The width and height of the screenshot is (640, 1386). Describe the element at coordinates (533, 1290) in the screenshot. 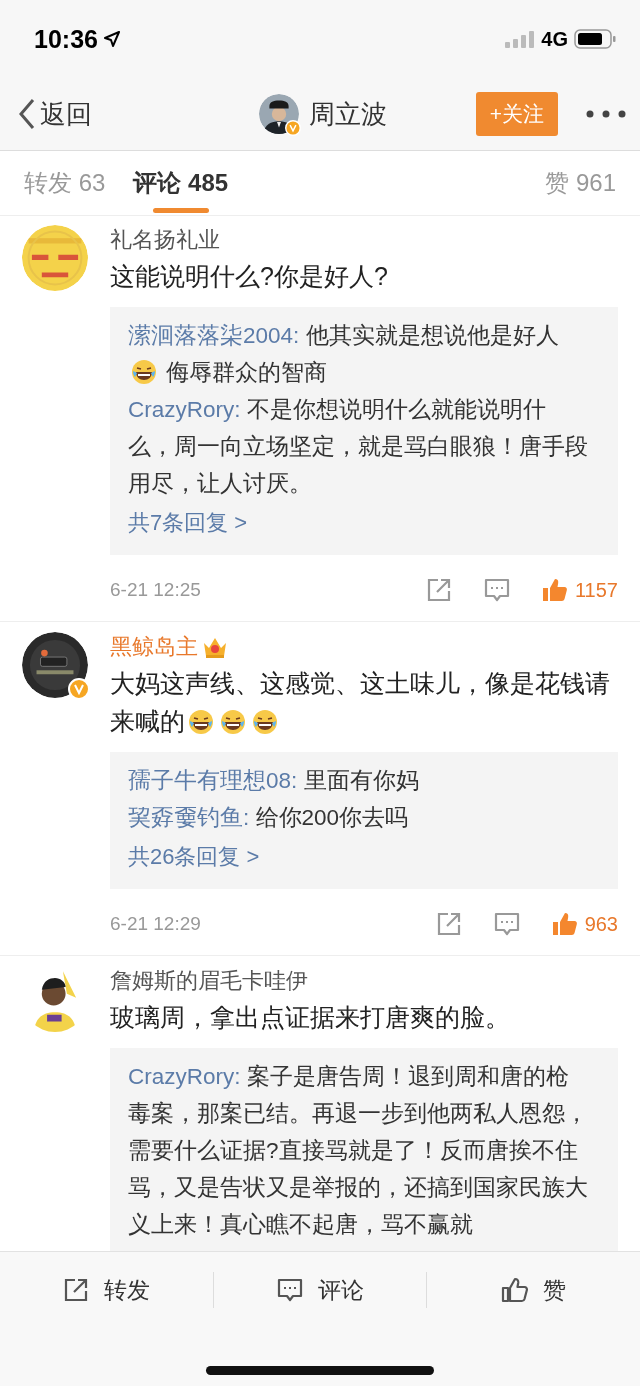

I see `like-button: 赞` at that location.